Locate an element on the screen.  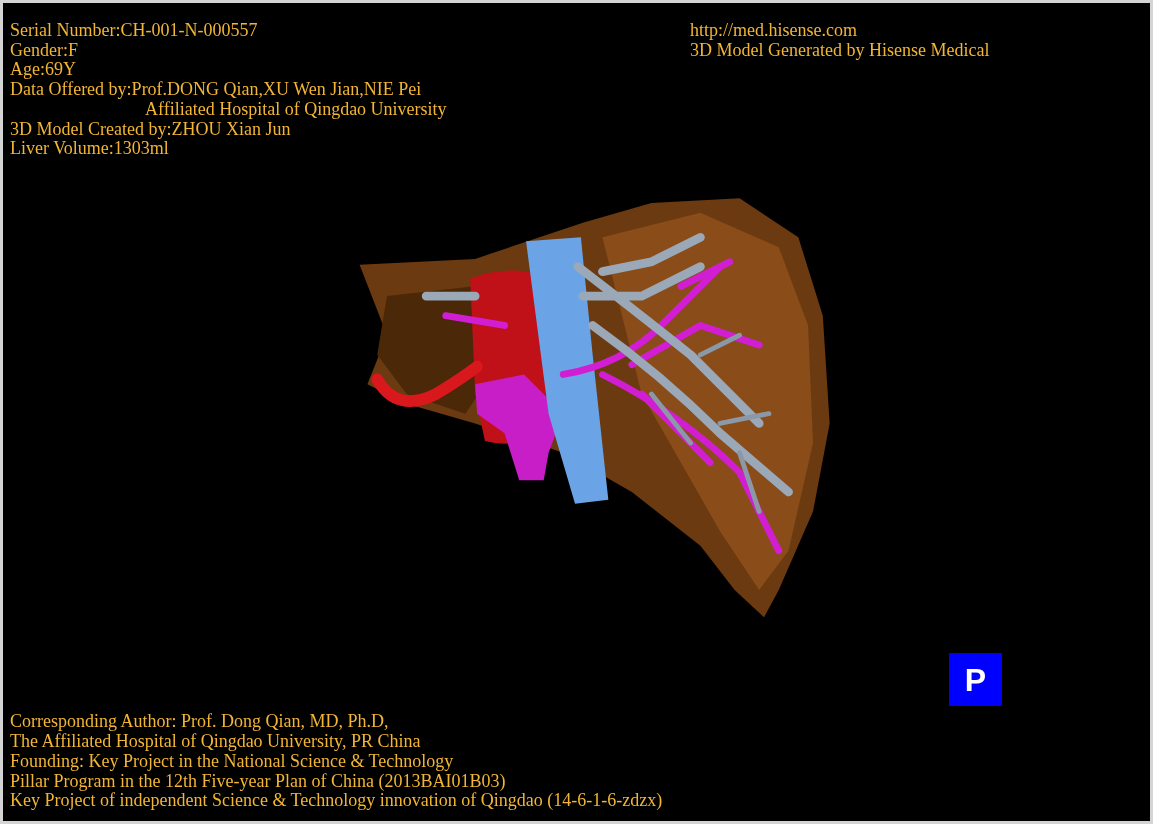
info-text: Data Offered by:Prof.DONG Qian,XU Wen Jian,NIE Pei is located at coordinates (216, 90).